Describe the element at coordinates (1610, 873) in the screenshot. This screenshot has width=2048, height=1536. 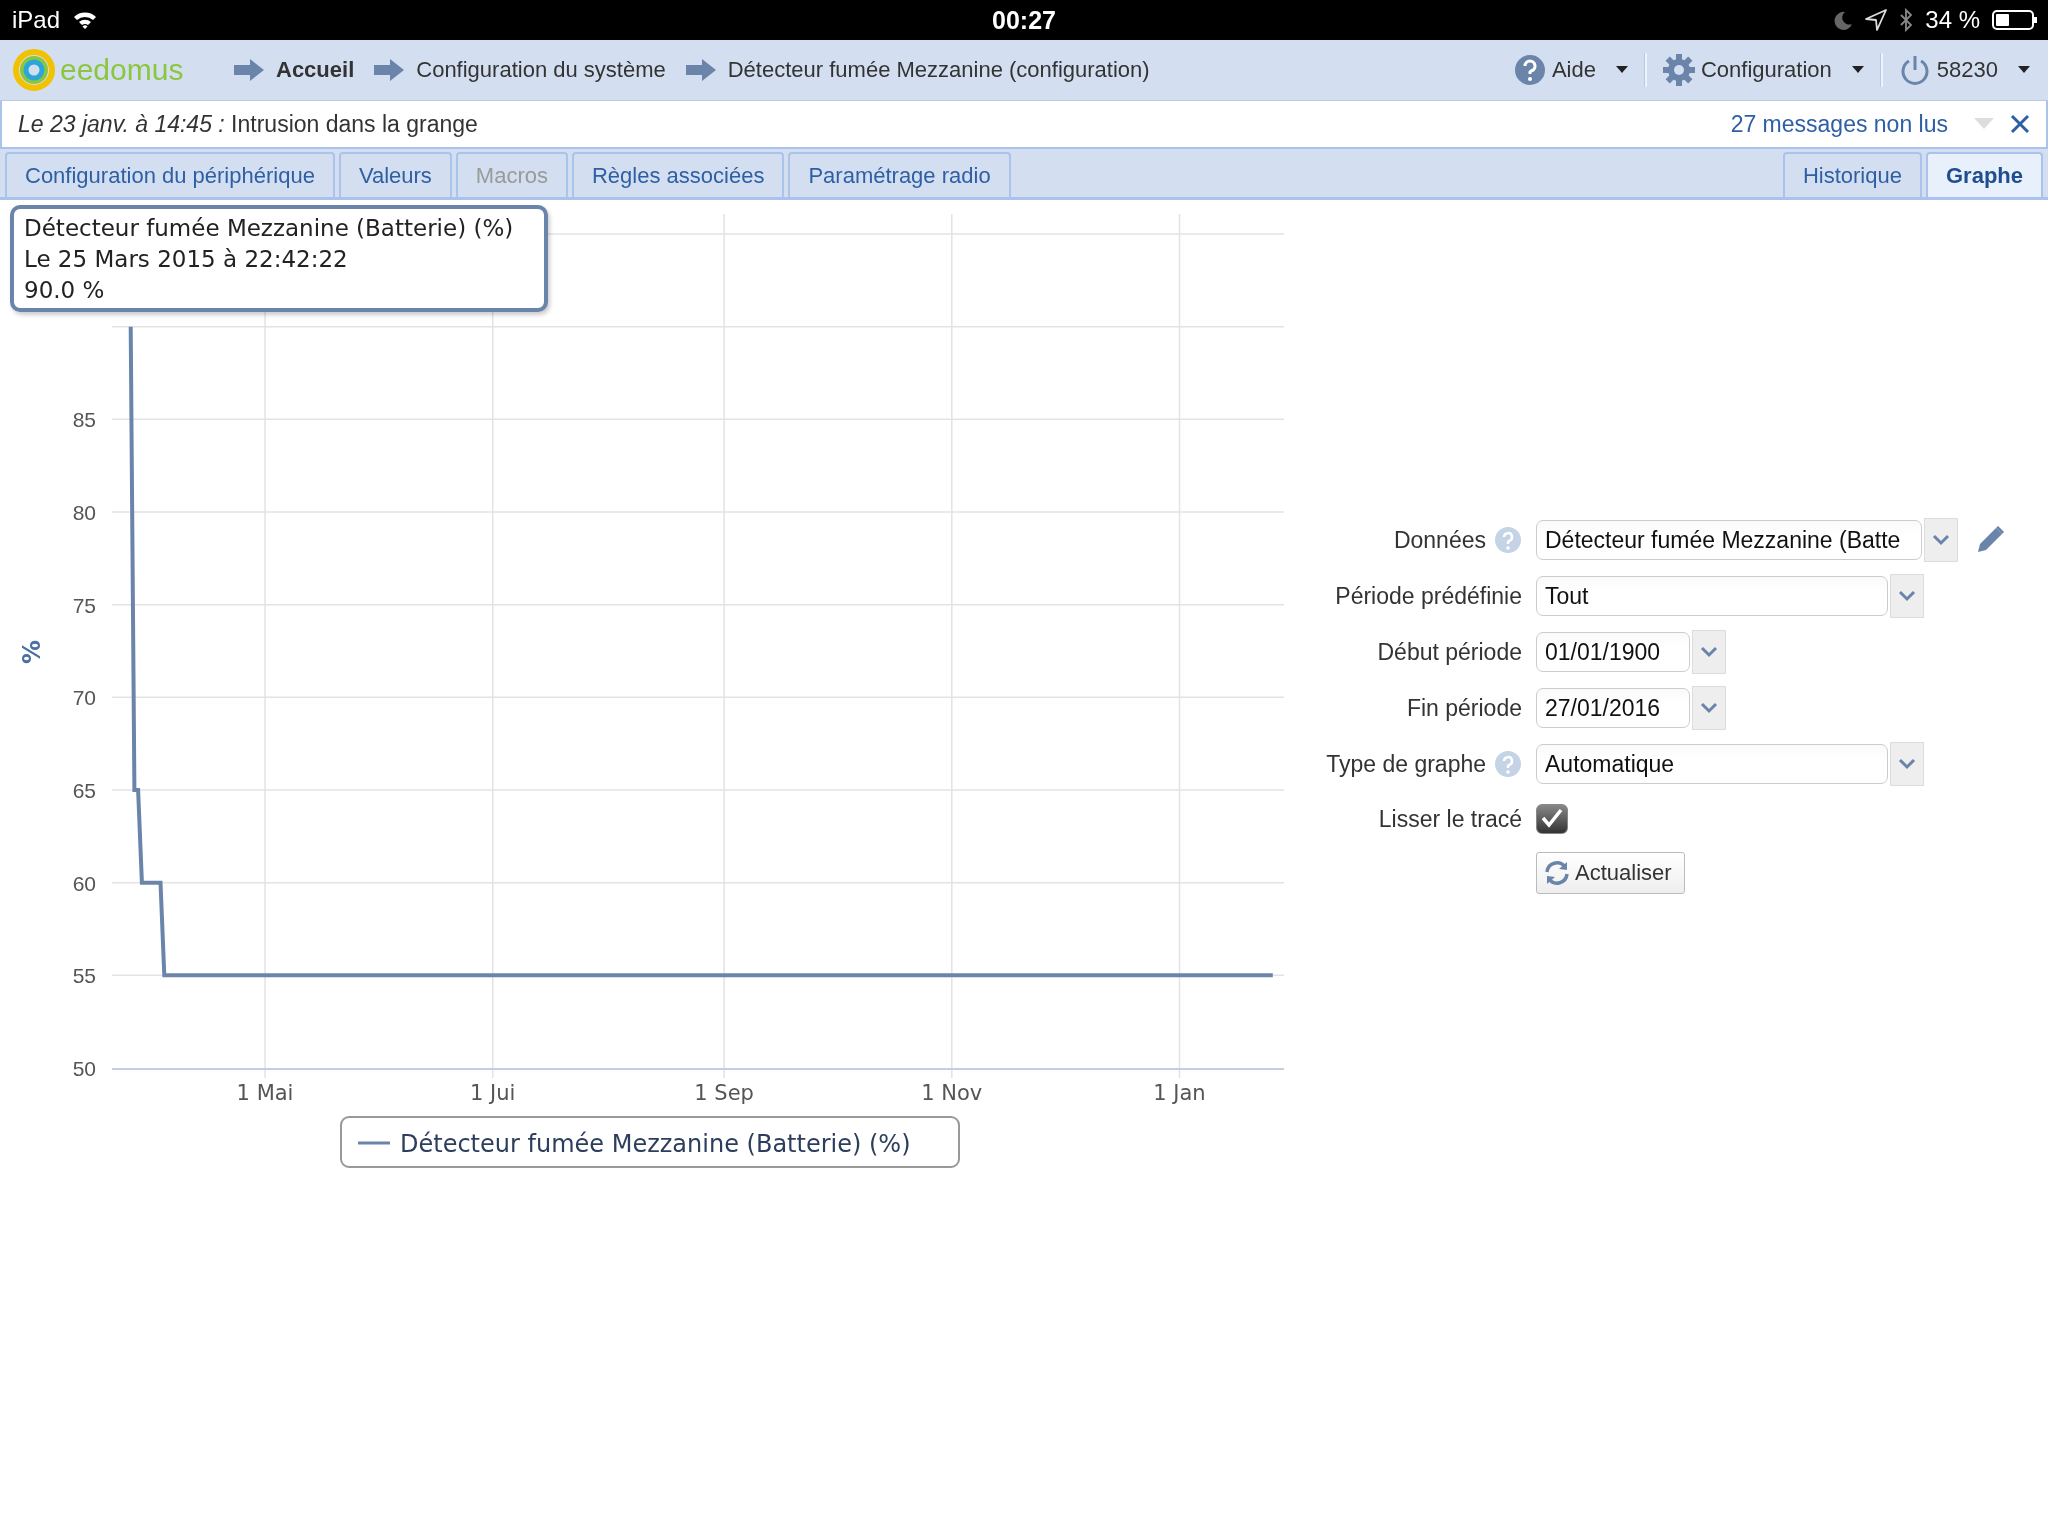
I see `refresh-button: Actualiser` at that location.